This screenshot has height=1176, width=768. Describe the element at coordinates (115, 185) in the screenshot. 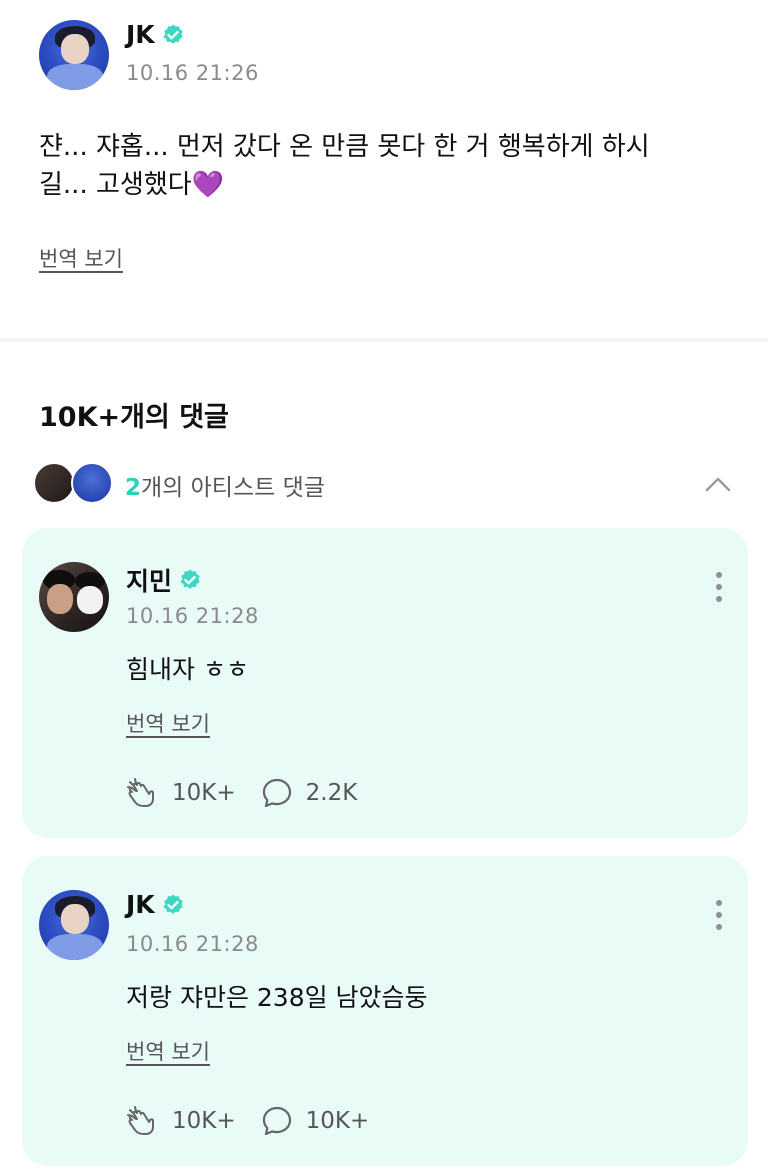

I see `post-body-line2: 길... 고생했다` at that location.